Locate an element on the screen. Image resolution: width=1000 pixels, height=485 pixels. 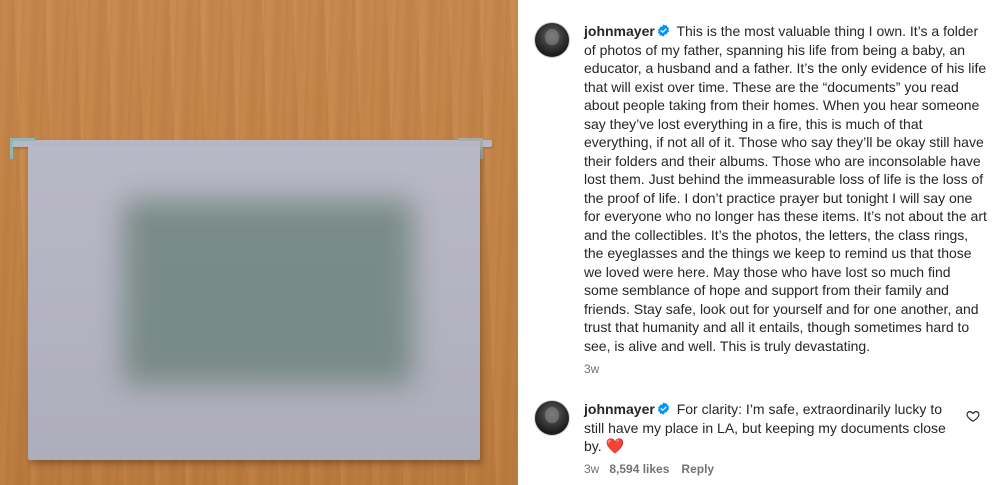
comment-likes: 8,594 likes is located at coordinates (639, 469).